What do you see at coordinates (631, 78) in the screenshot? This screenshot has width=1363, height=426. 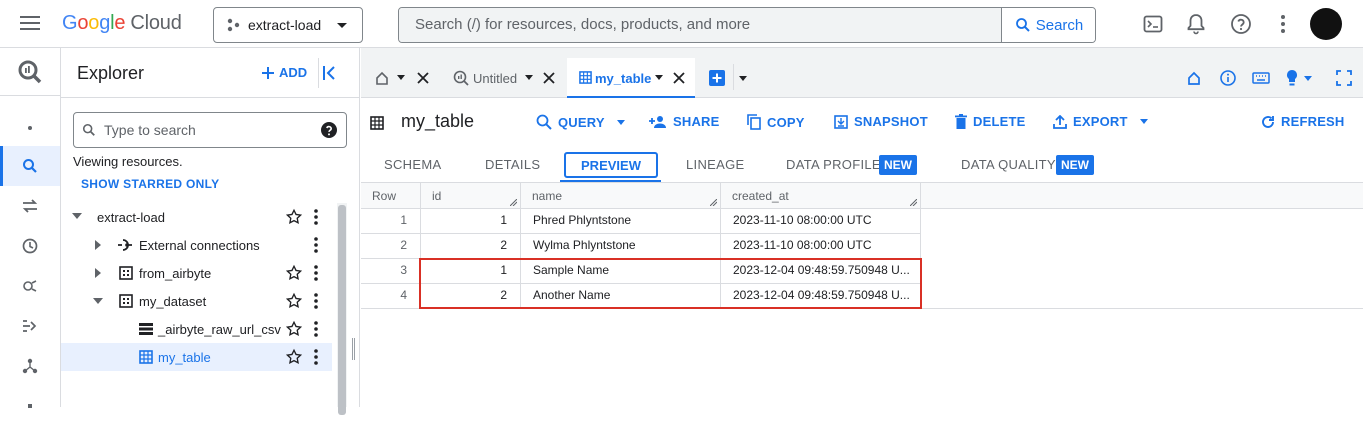 I see `tab-my-table: my_table` at bounding box center [631, 78].